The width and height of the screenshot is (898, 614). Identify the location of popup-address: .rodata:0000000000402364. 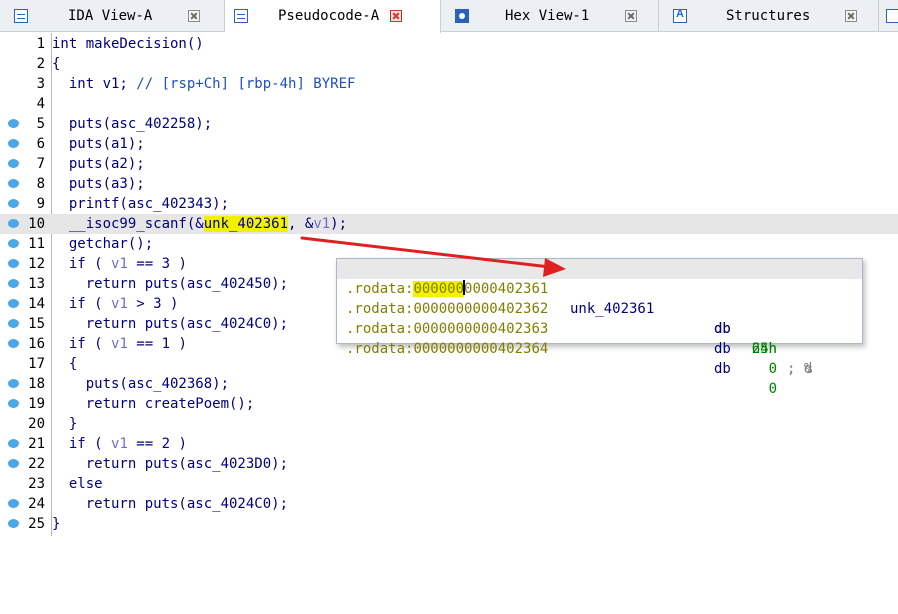
(447, 349).